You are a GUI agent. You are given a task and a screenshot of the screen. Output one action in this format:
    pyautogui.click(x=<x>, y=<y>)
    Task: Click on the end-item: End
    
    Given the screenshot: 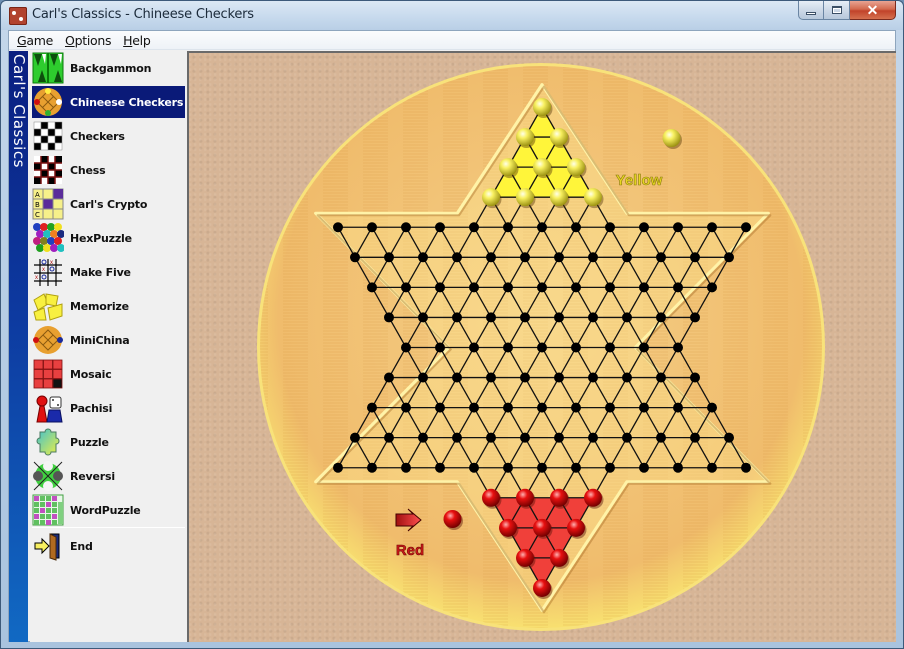 What is the action you would take?
    pyautogui.click(x=108, y=546)
    